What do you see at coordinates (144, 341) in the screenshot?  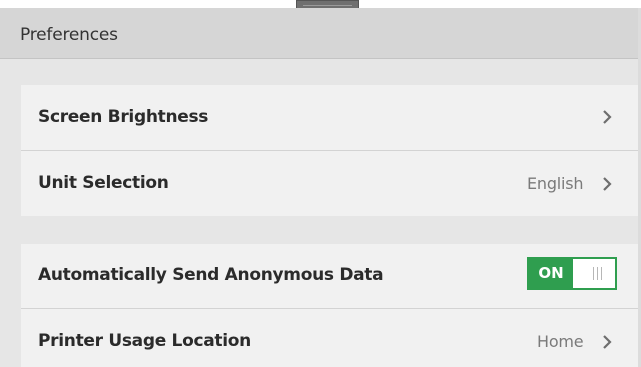 I see `printer-usage-location-label: Printer Usage Location` at bounding box center [144, 341].